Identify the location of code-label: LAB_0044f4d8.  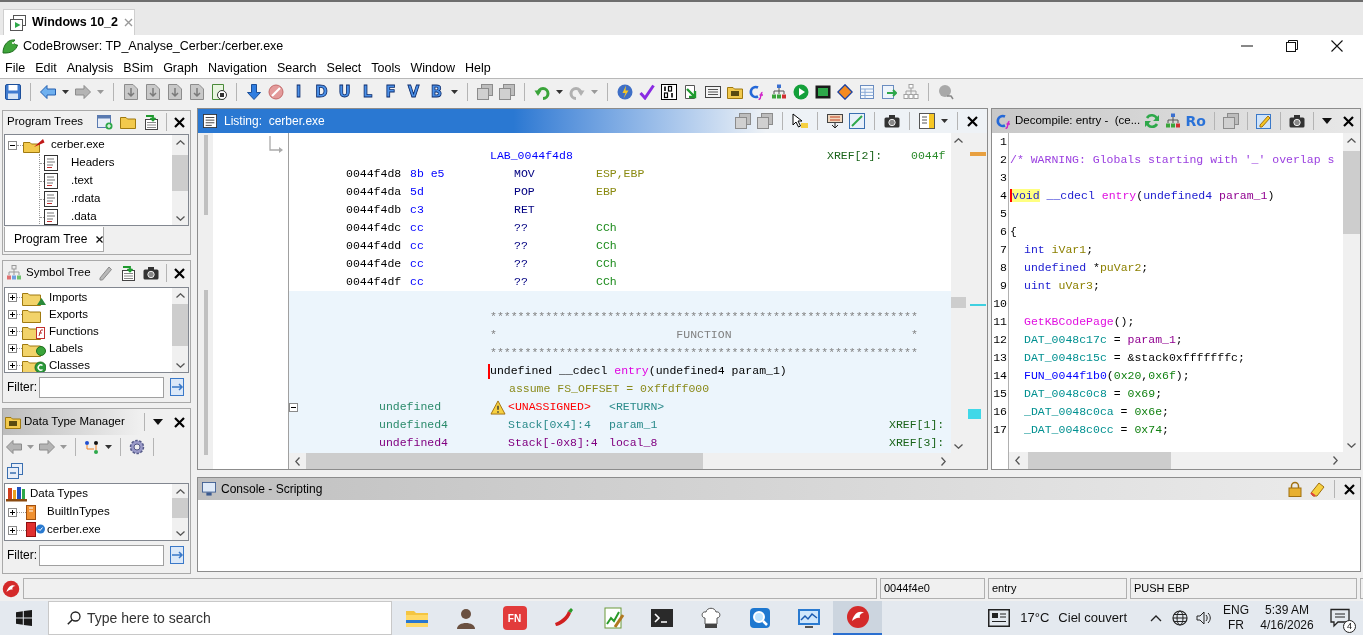
(531, 156).